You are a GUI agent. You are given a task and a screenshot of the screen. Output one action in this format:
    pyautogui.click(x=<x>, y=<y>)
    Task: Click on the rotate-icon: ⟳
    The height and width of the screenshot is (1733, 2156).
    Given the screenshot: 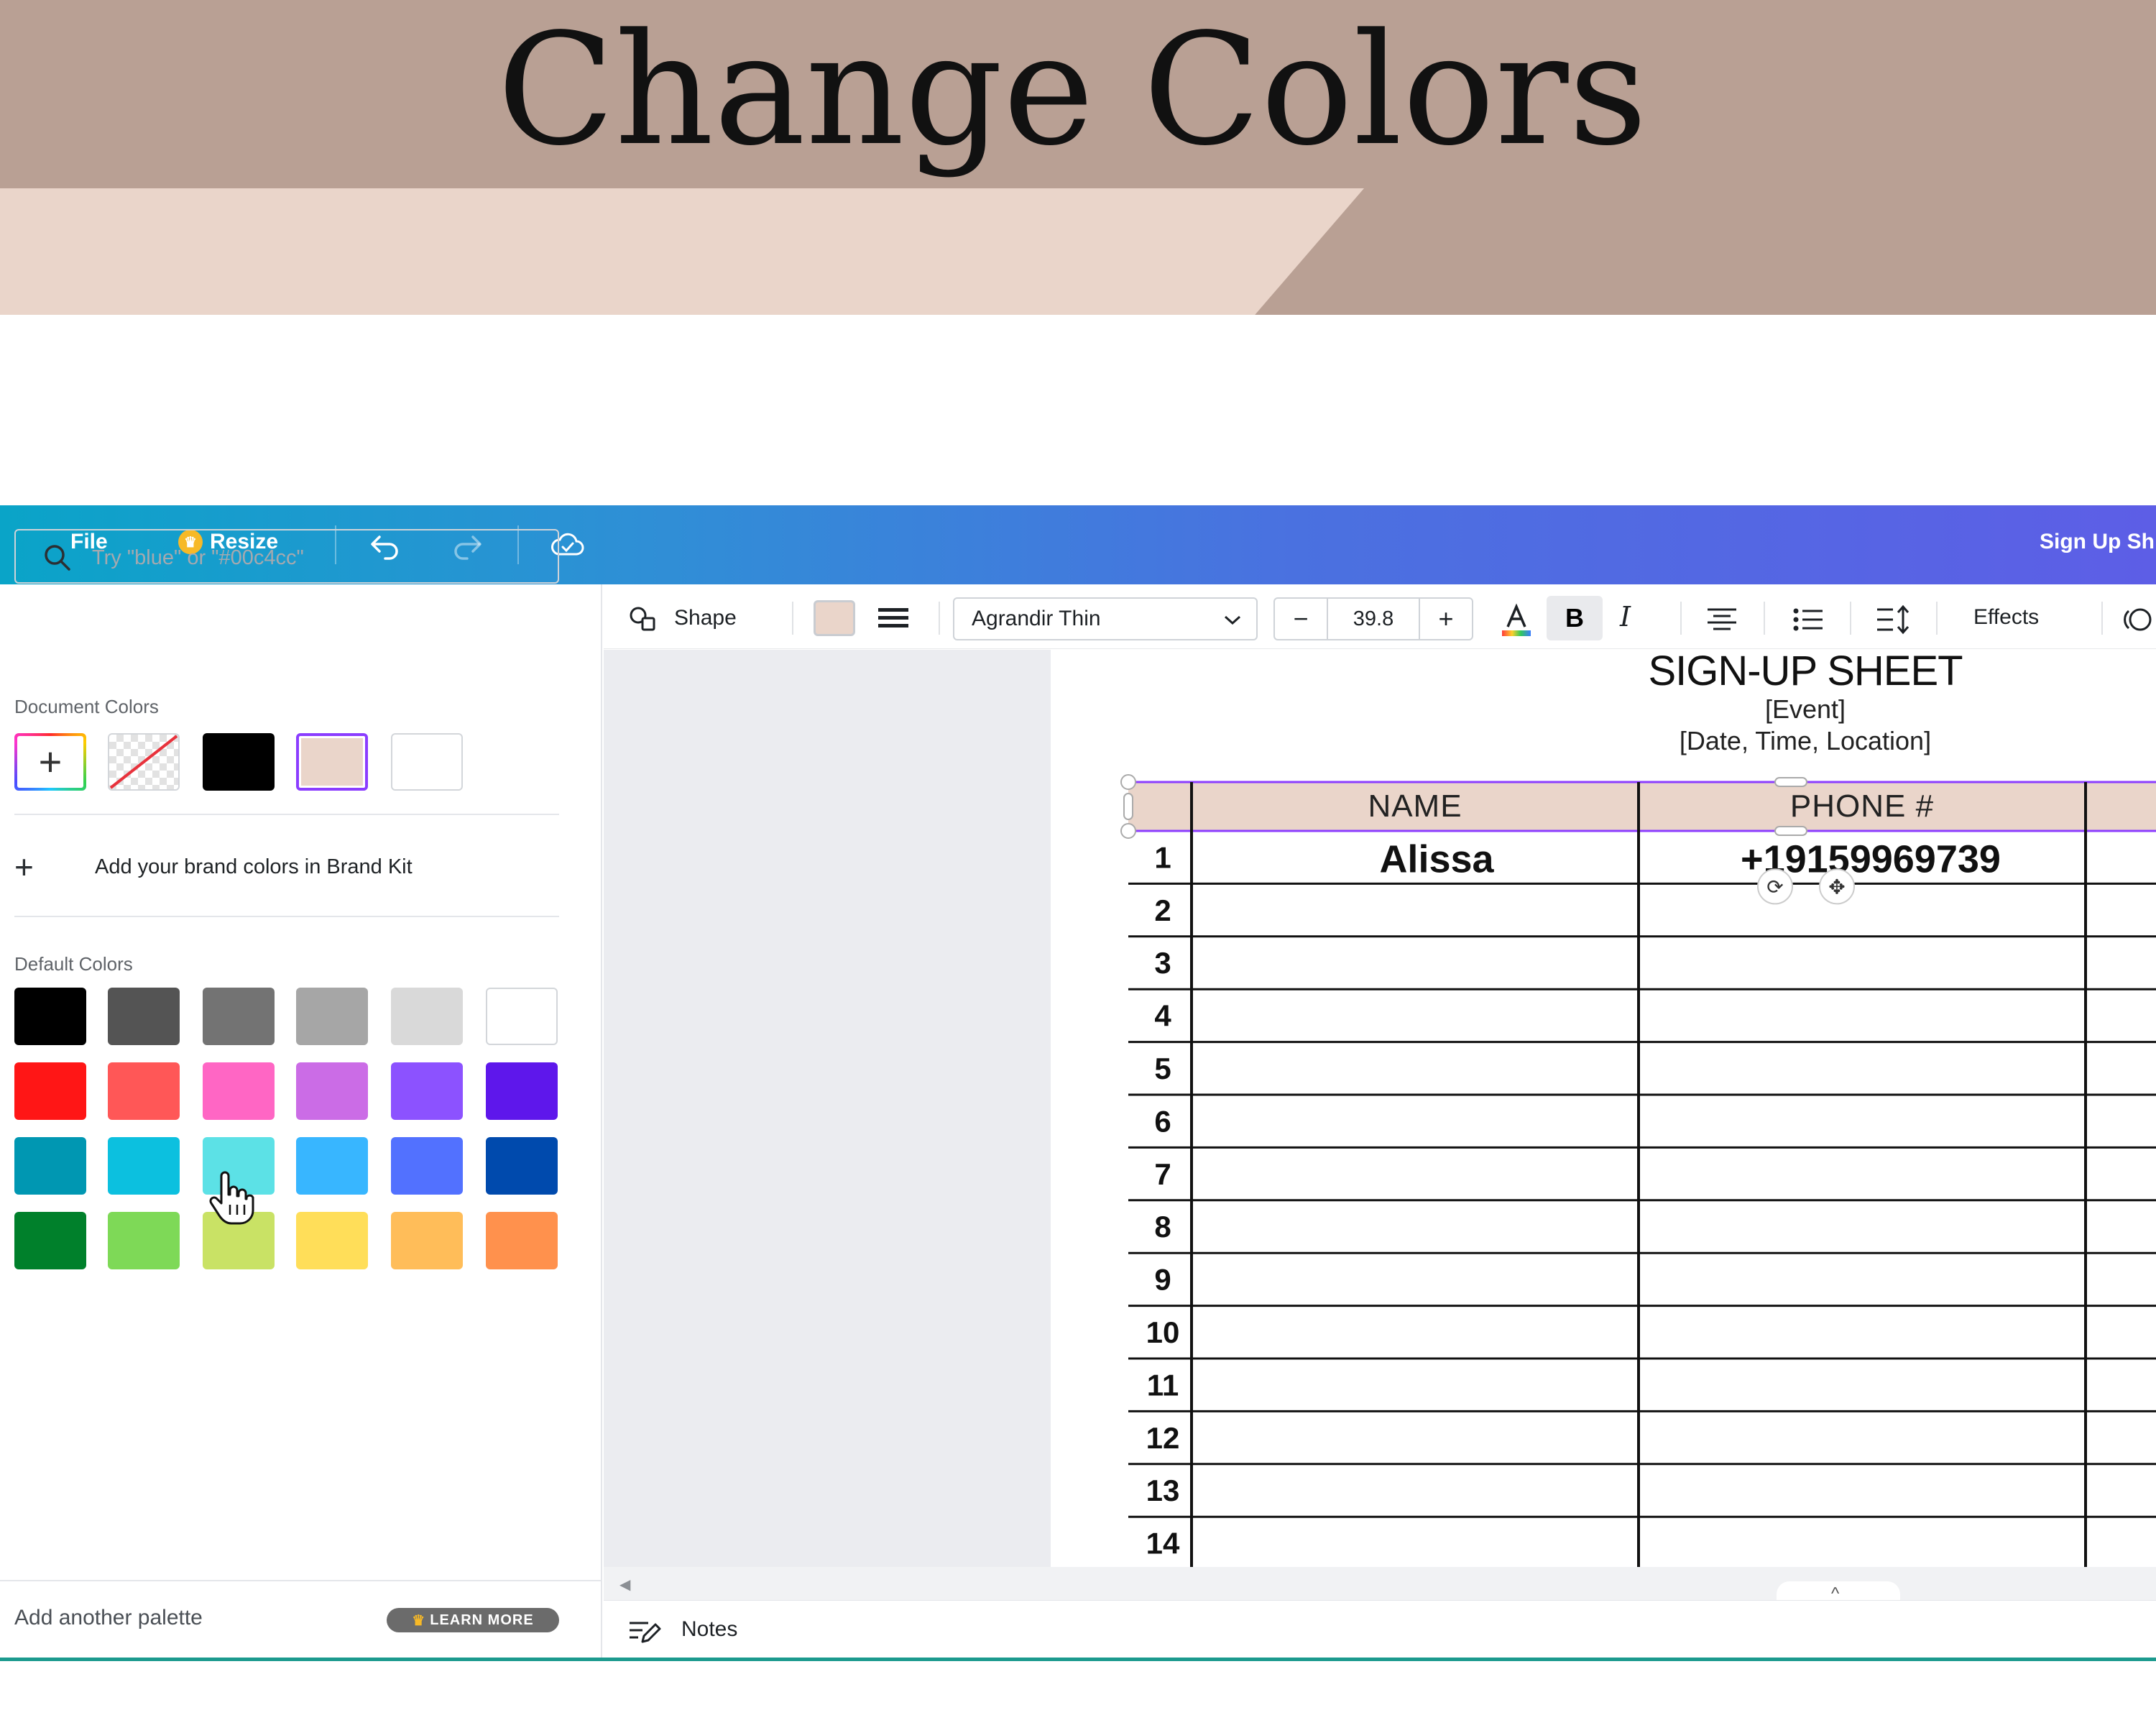 What is the action you would take?
    pyautogui.click(x=1774, y=886)
    